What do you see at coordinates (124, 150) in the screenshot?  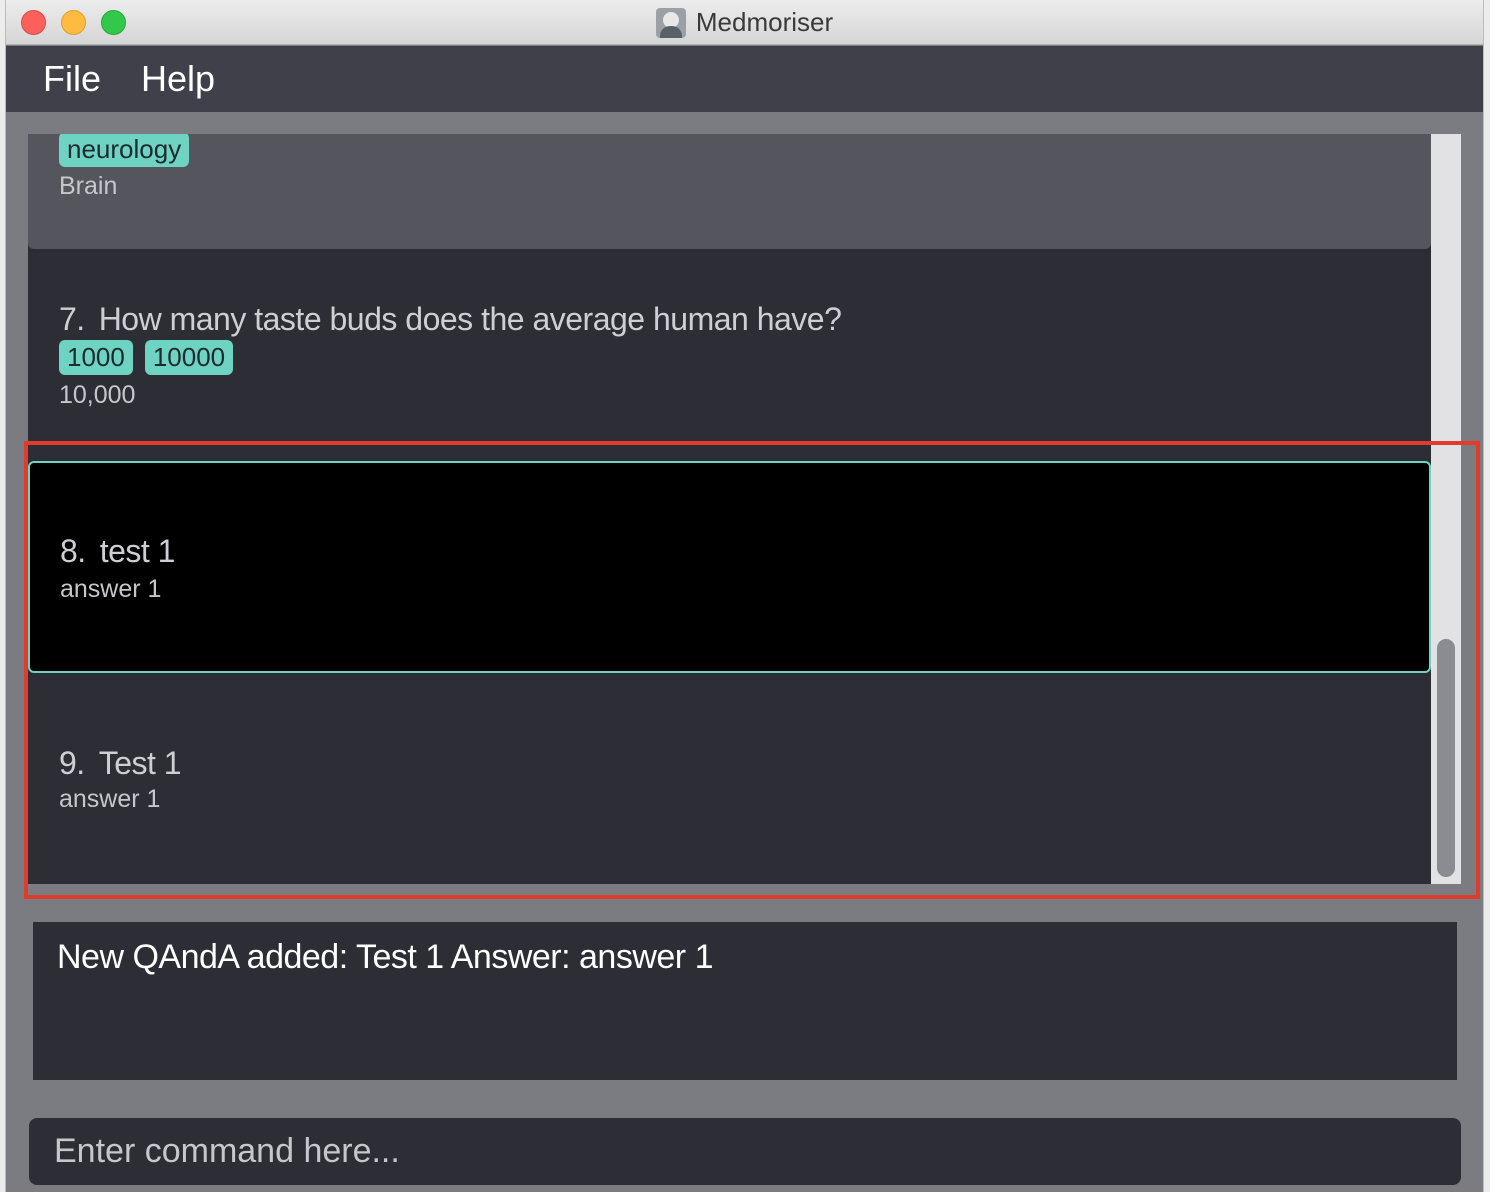 I see `tag: neurology` at bounding box center [124, 150].